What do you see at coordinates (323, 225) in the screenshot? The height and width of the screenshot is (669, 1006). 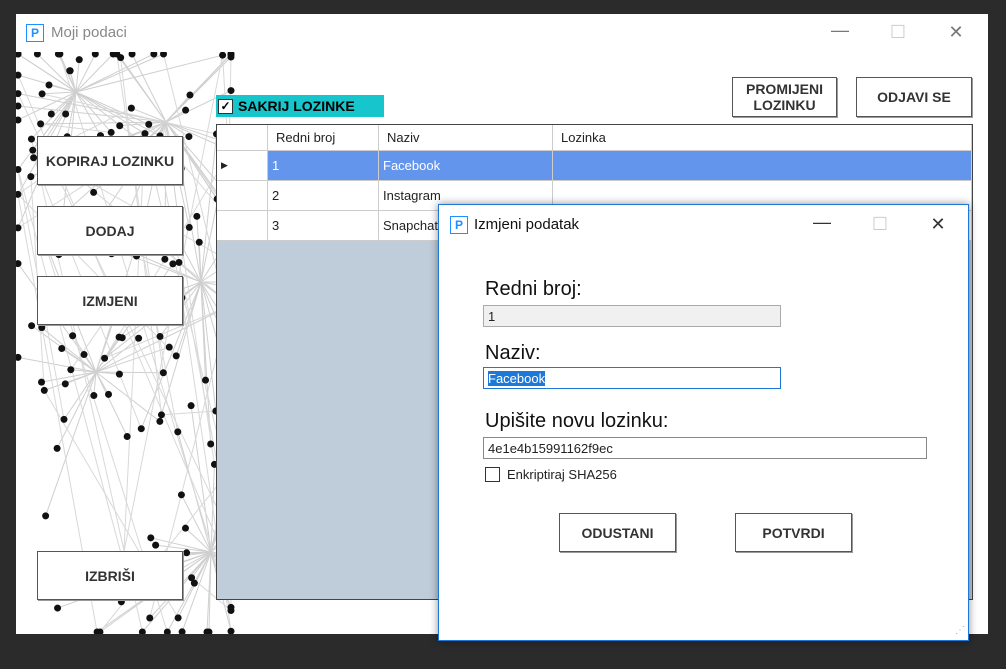 I see `cell-redni-broj: 3` at bounding box center [323, 225].